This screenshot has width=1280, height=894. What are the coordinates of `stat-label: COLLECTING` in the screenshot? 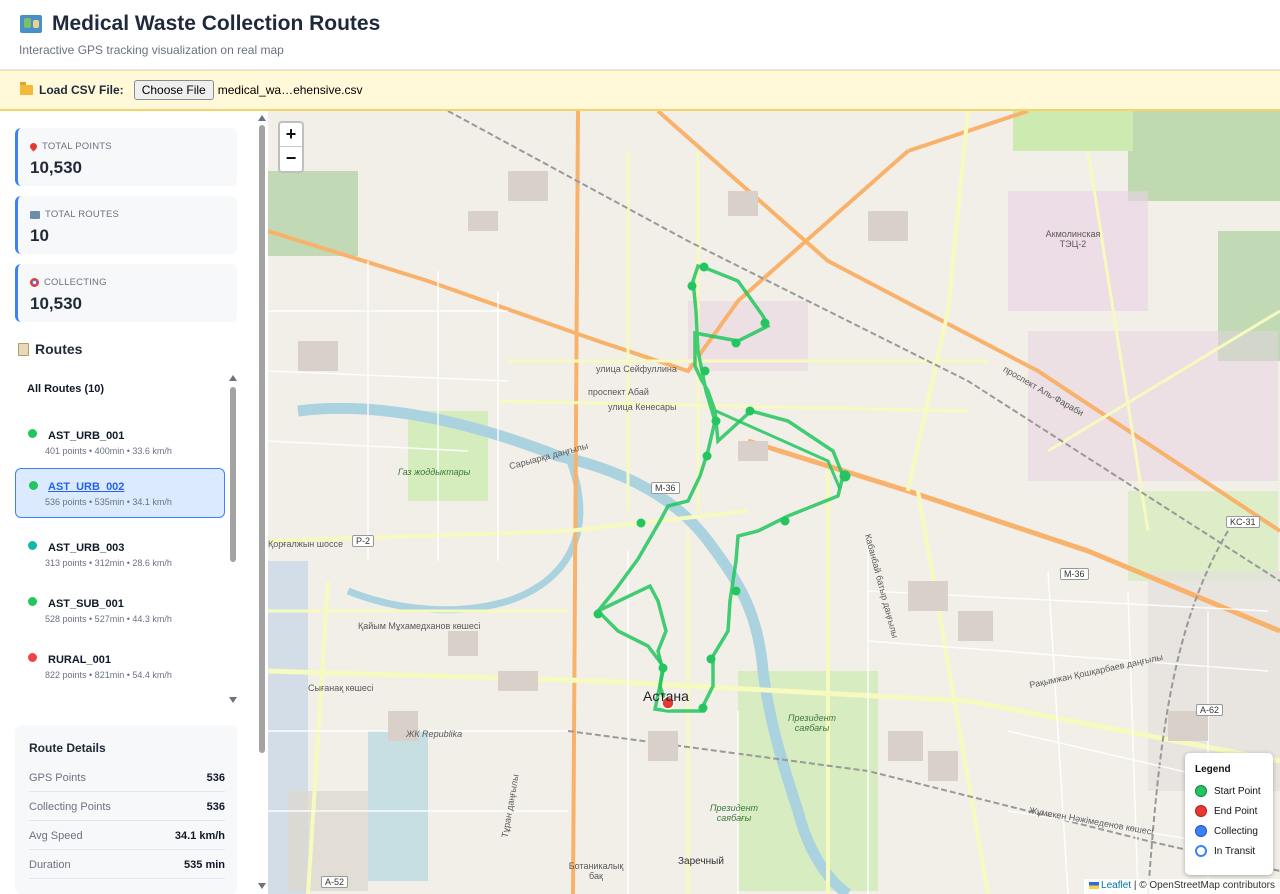 It's located at (68, 282).